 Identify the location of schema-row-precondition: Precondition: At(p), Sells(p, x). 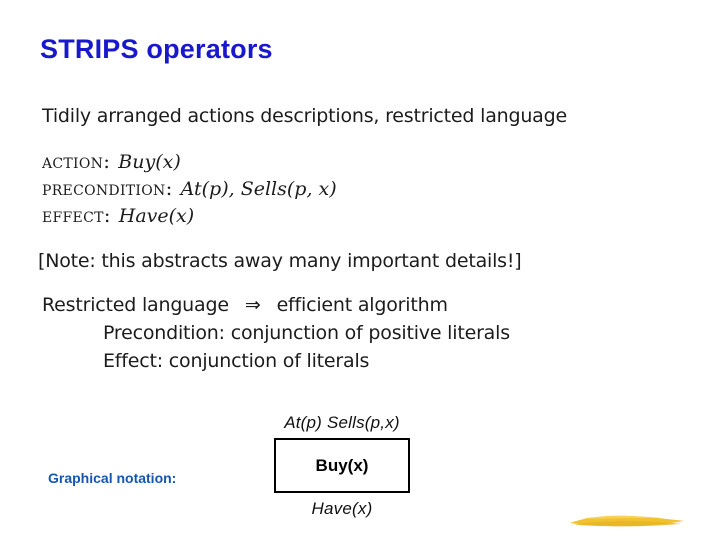
(189, 188).